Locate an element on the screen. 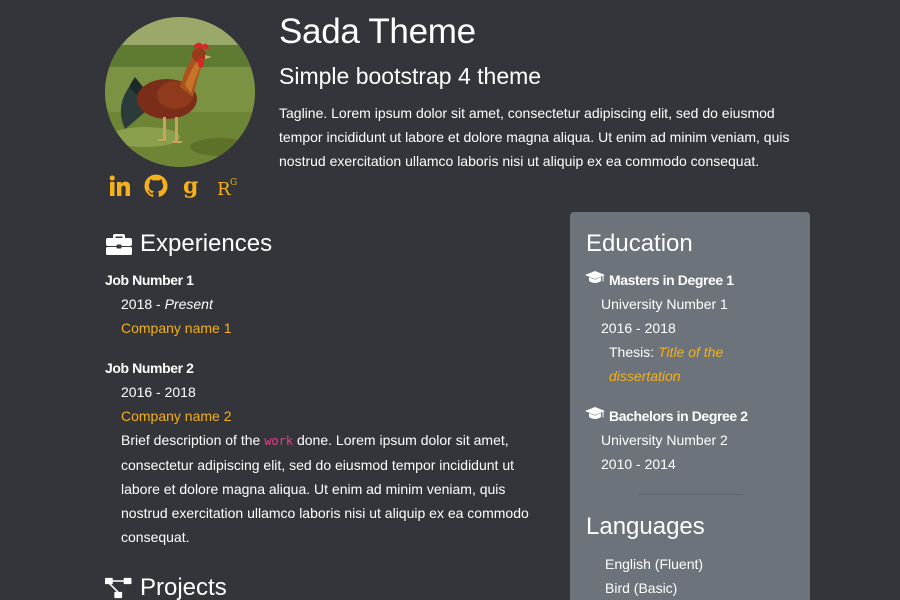 The image size is (900, 600). degree-dates: 2010 - 2014 is located at coordinates (638, 464).